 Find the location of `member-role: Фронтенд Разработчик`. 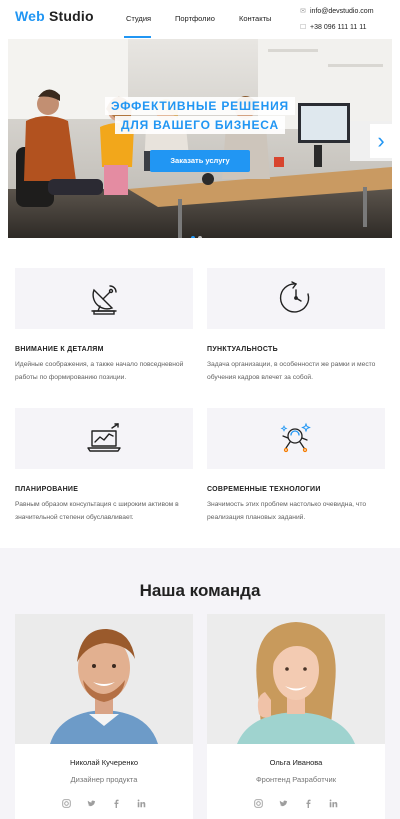

member-role: Фронтенд Разработчик is located at coordinates (296, 779).